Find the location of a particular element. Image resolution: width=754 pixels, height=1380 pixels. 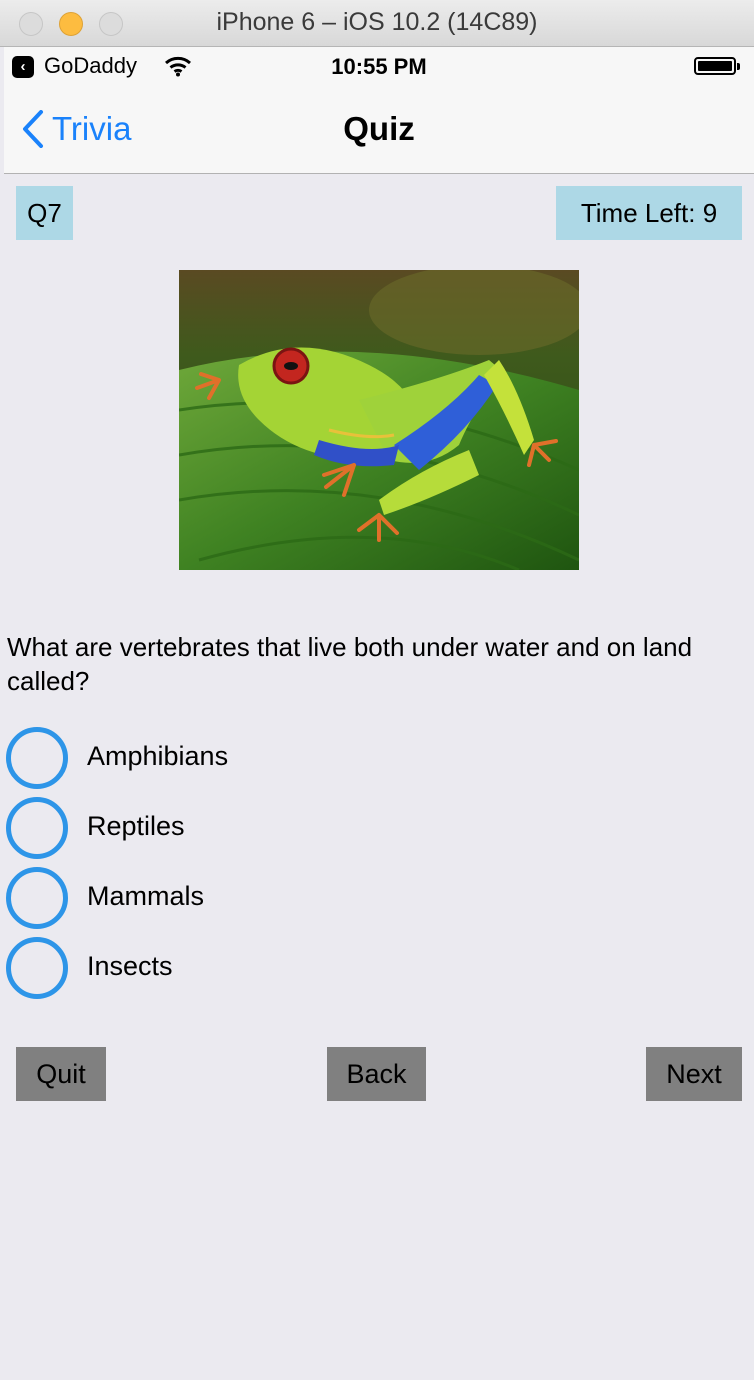

question-number-label: Q7 is located at coordinates (44, 213).